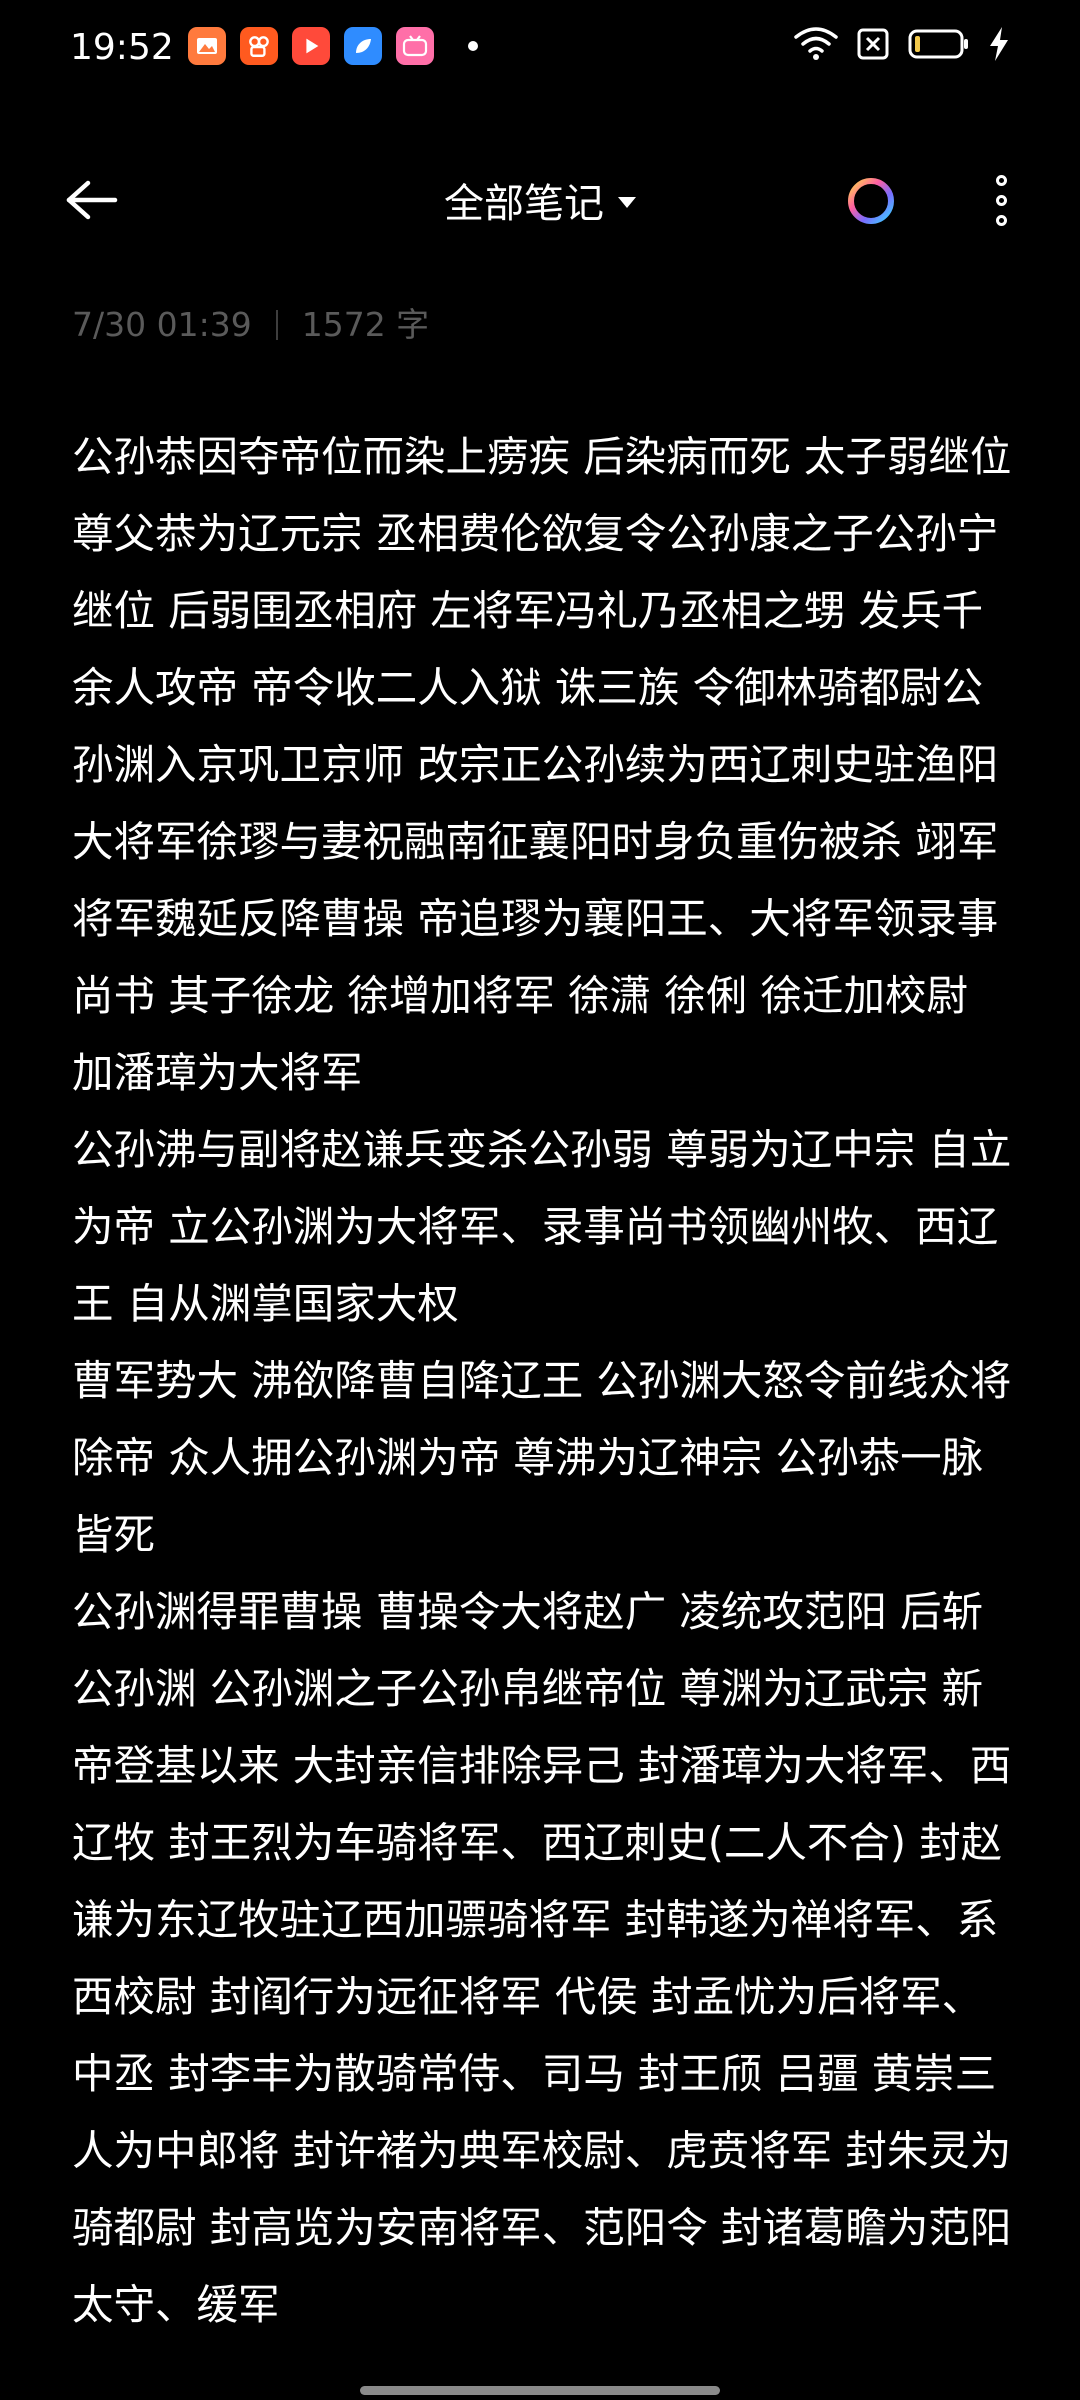 This screenshot has width=1080, height=2400. Describe the element at coordinates (207, 46) in the screenshot. I see `gallery-app-icon` at that location.